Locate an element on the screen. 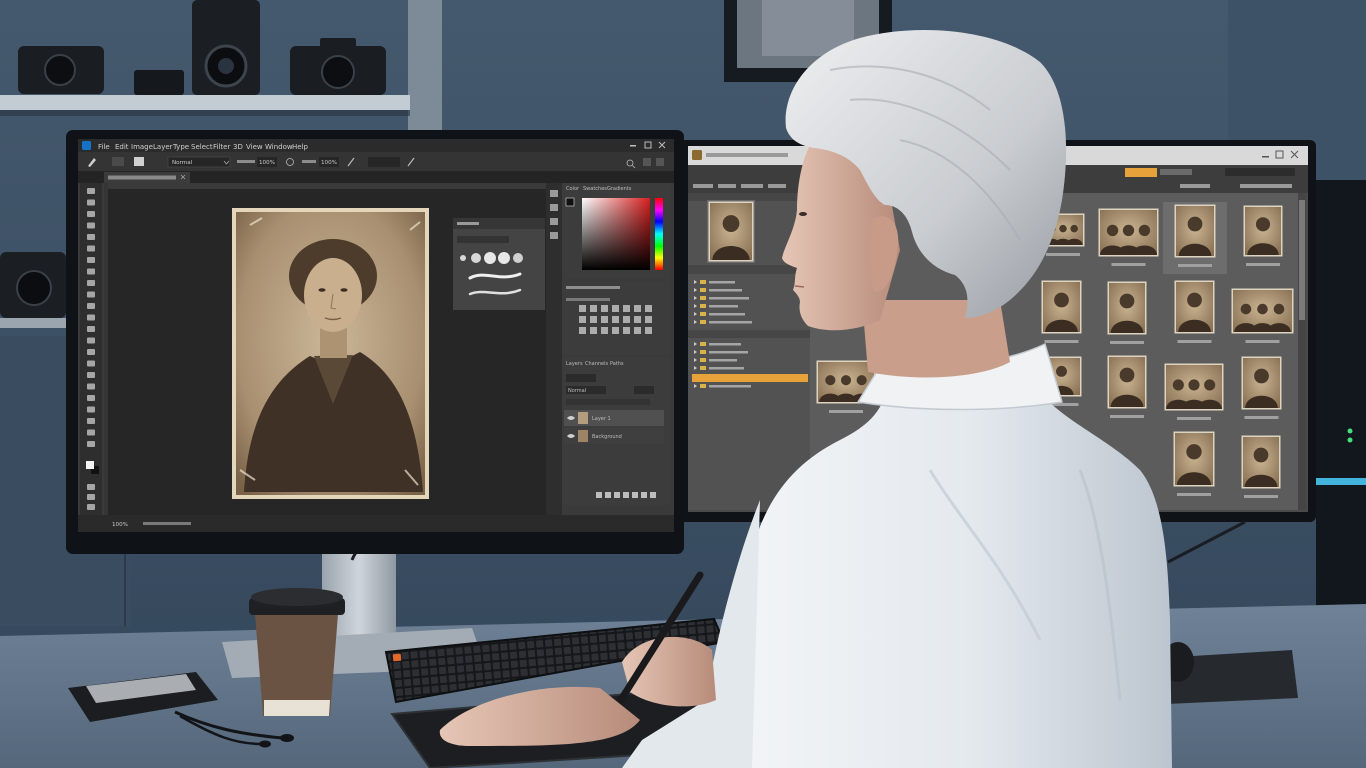 Image resolution: width=1366 pixels, height=768 pixels. hue-slider is located at coordinates (659, 234).